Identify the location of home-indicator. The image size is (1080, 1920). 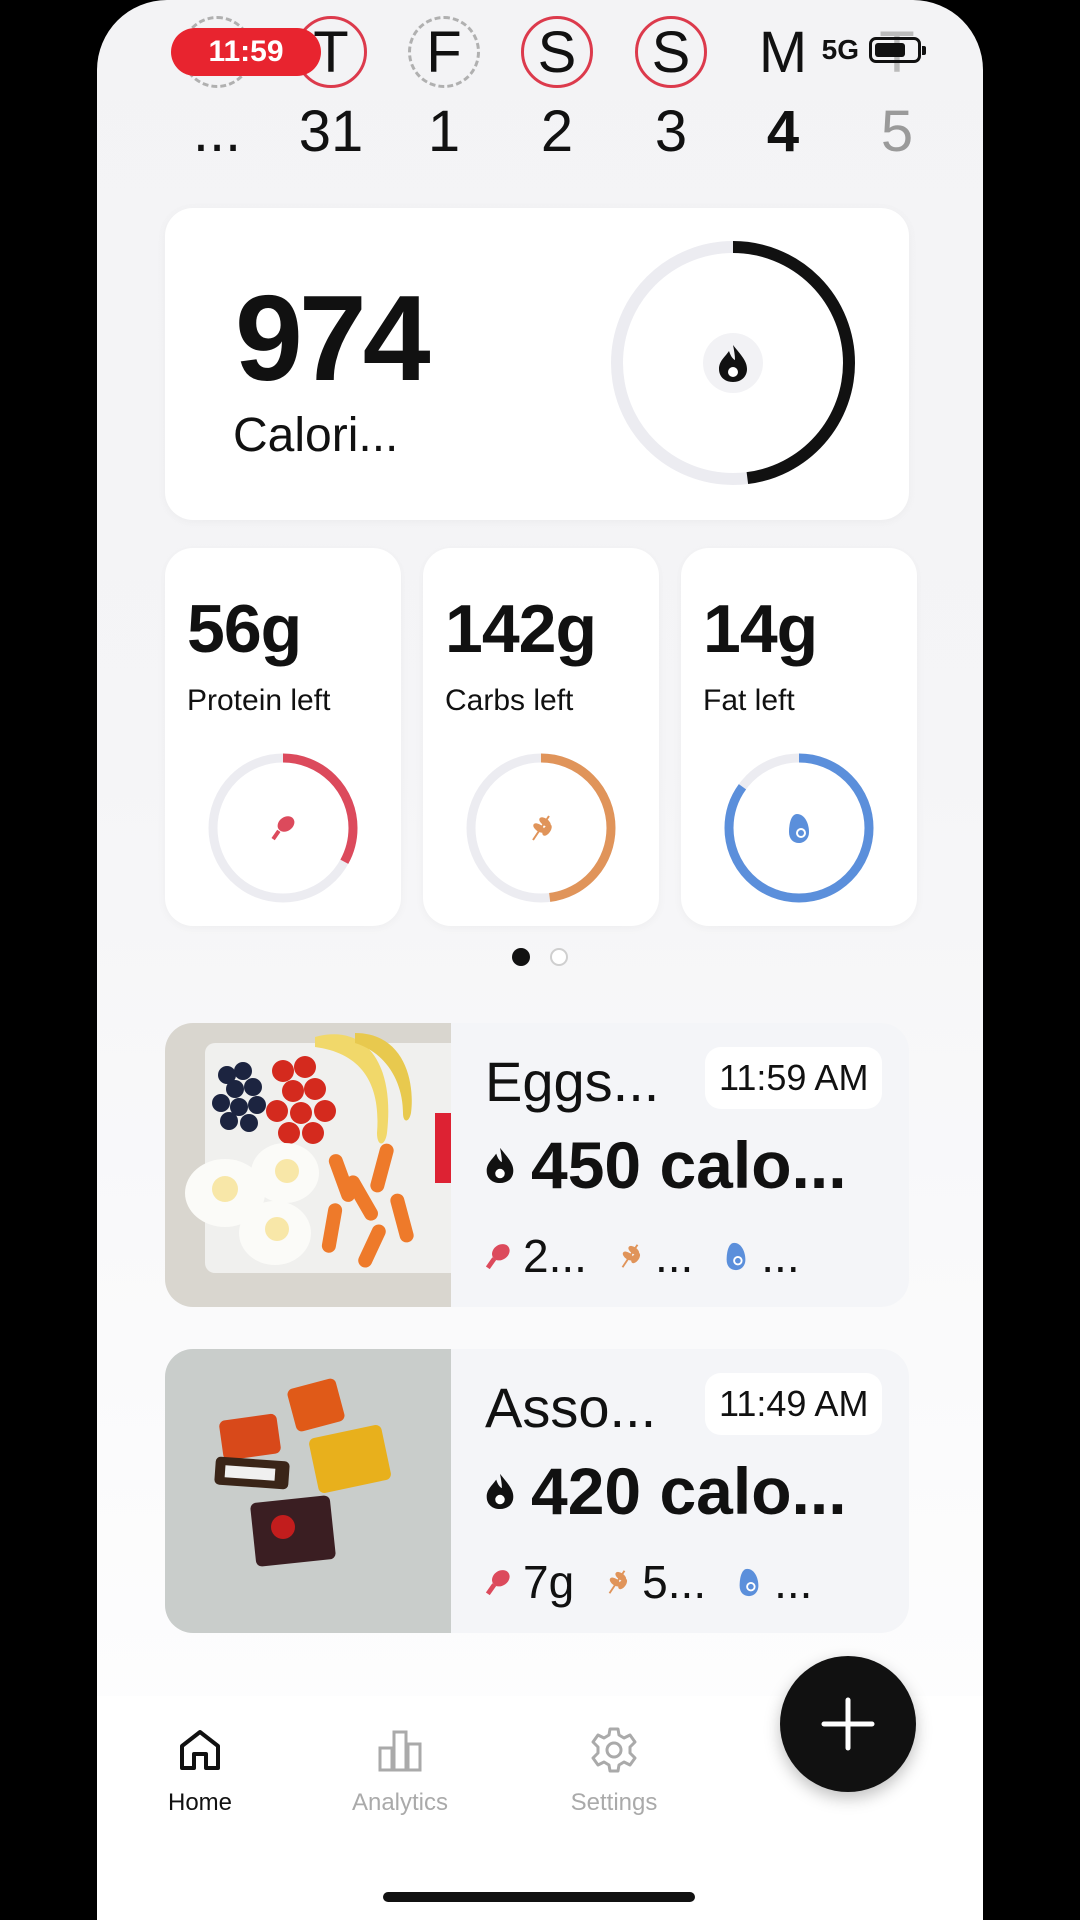
(539, 1897).